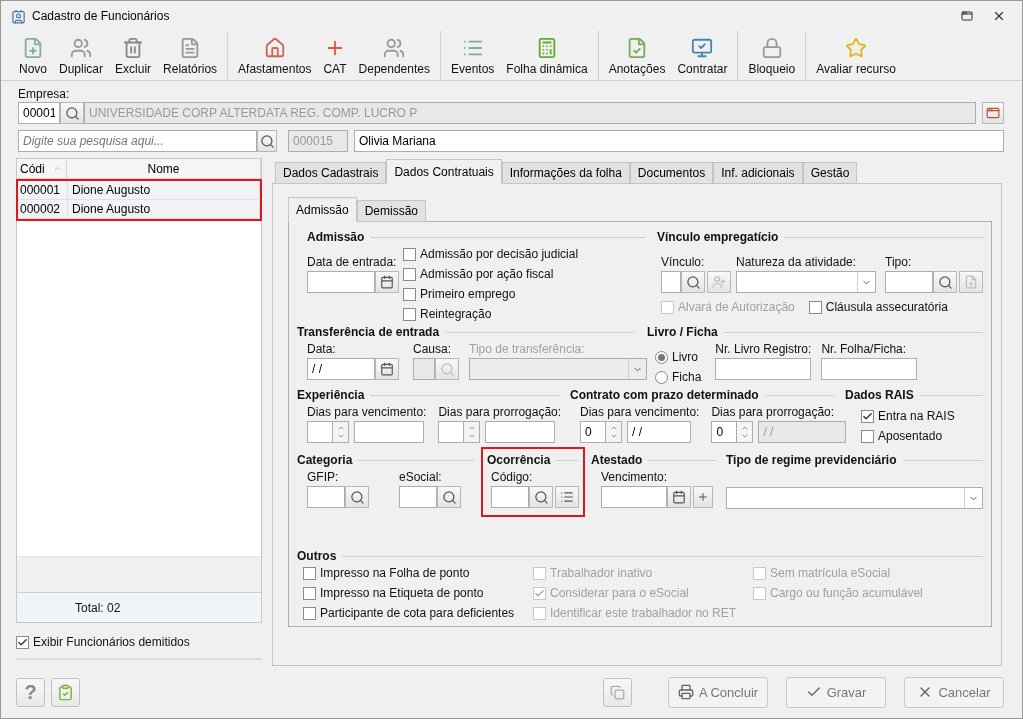  Describe the element at coordinates (472, 55) in the screenshot. I see `toolbar-button: Eventos` at that location.